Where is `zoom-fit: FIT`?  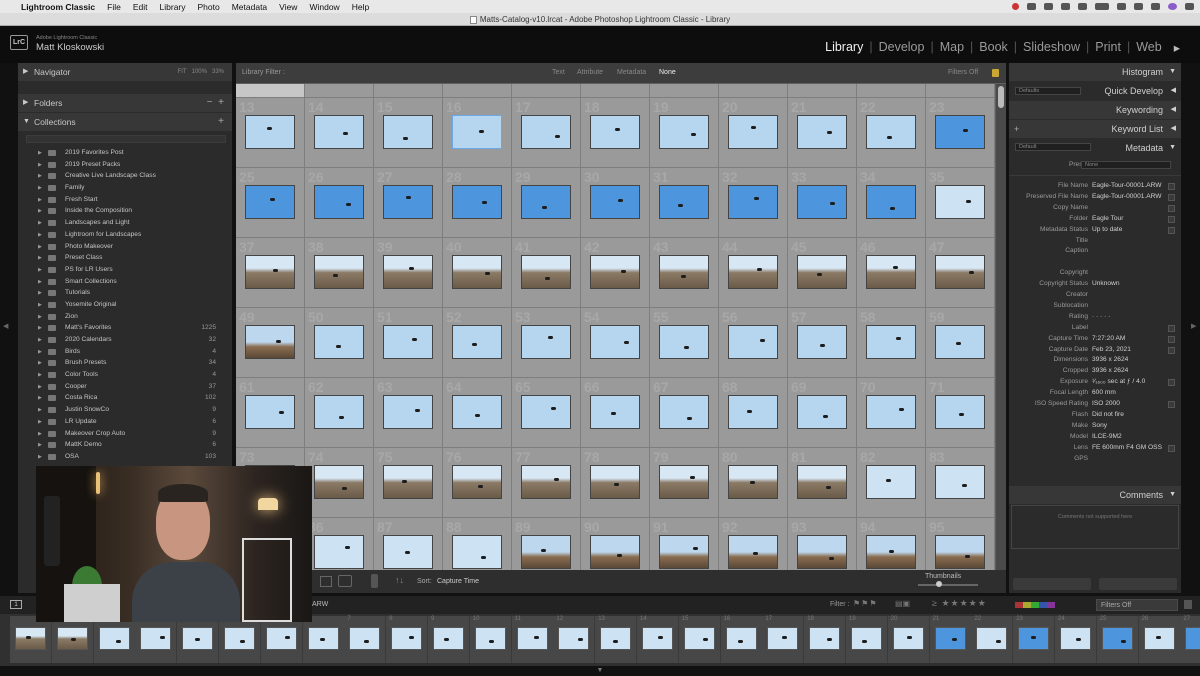
zoom-fit: FIT is located at coordinates (182, 72).